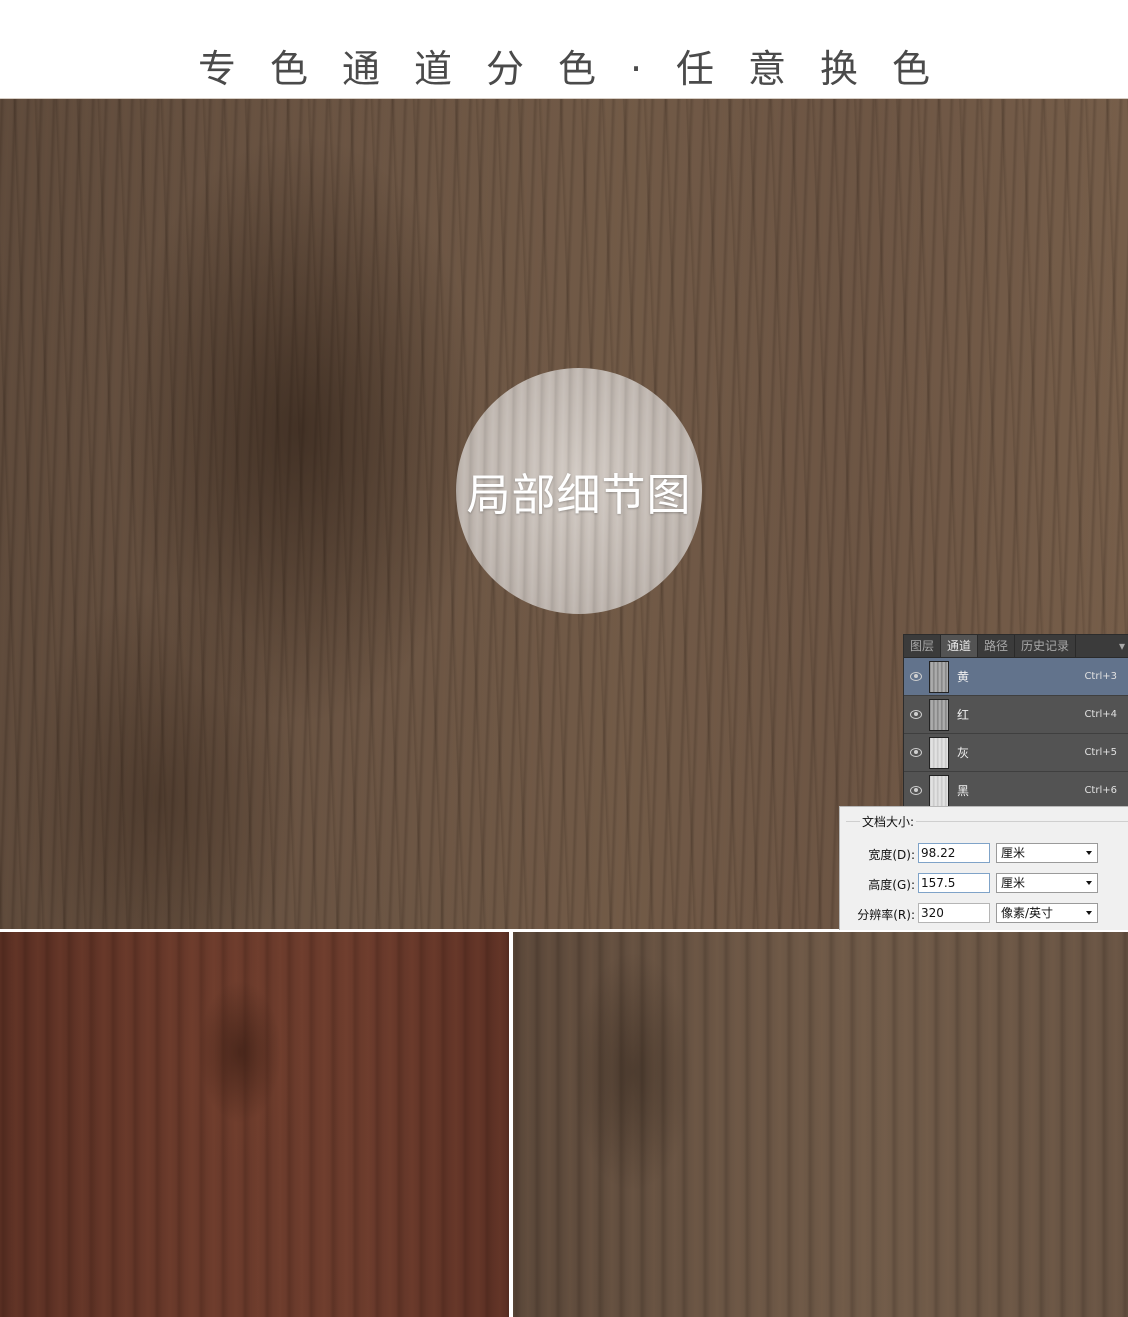  I want to click on channel-name: 黄, so click(963, 677).